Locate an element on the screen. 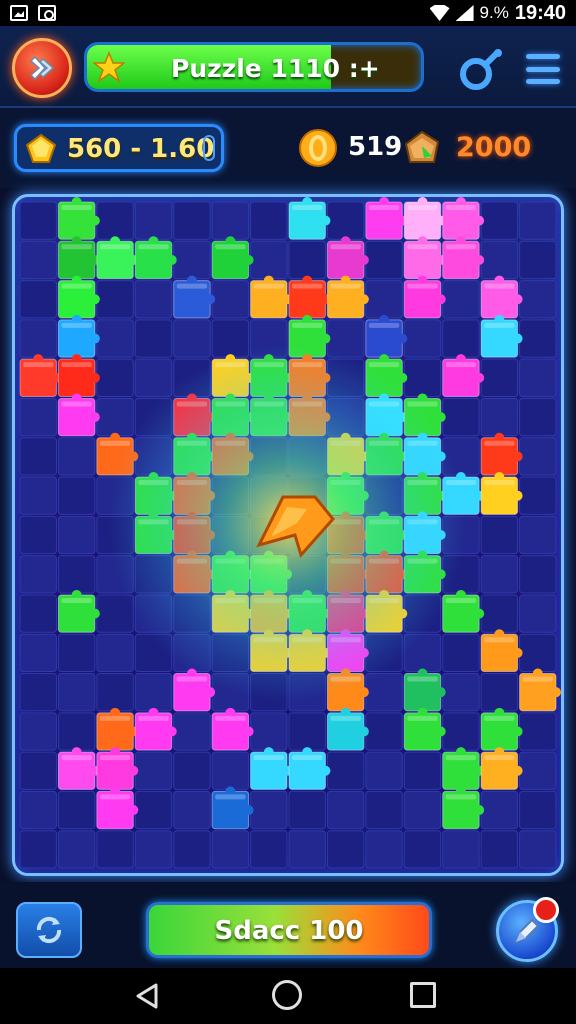 Image resolution: width=576 pixels, height=1024 pixels. recent-apps-icon is located at coordinates (423, 995).